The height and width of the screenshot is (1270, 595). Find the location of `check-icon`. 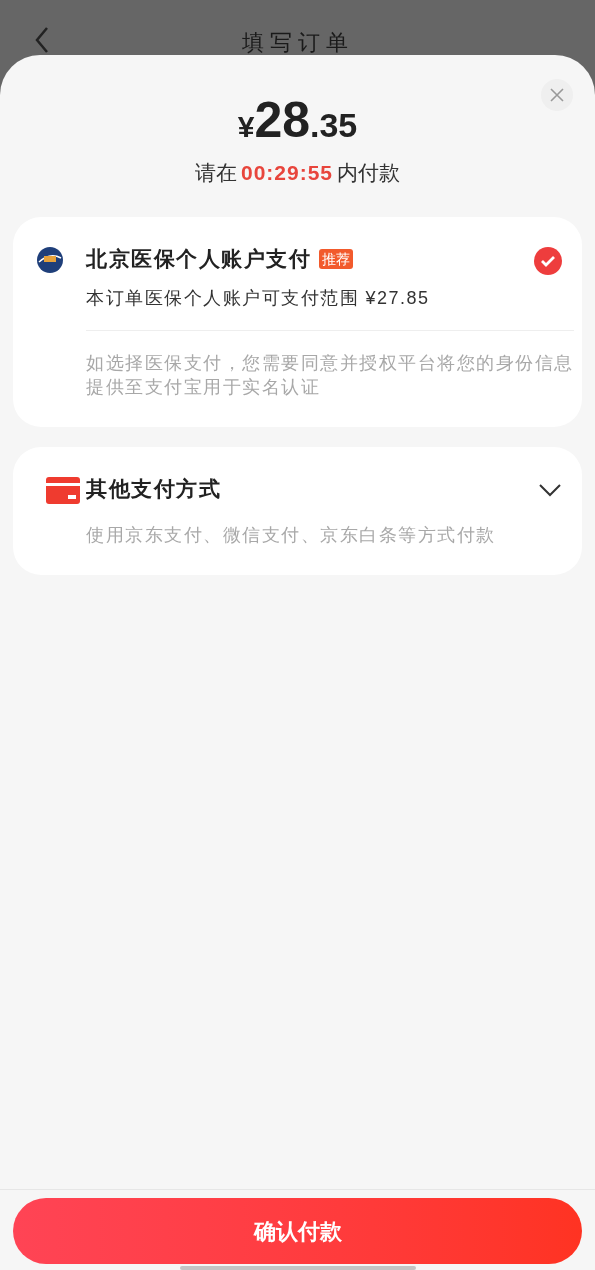

check-icon is located at coordinates (548, 260).